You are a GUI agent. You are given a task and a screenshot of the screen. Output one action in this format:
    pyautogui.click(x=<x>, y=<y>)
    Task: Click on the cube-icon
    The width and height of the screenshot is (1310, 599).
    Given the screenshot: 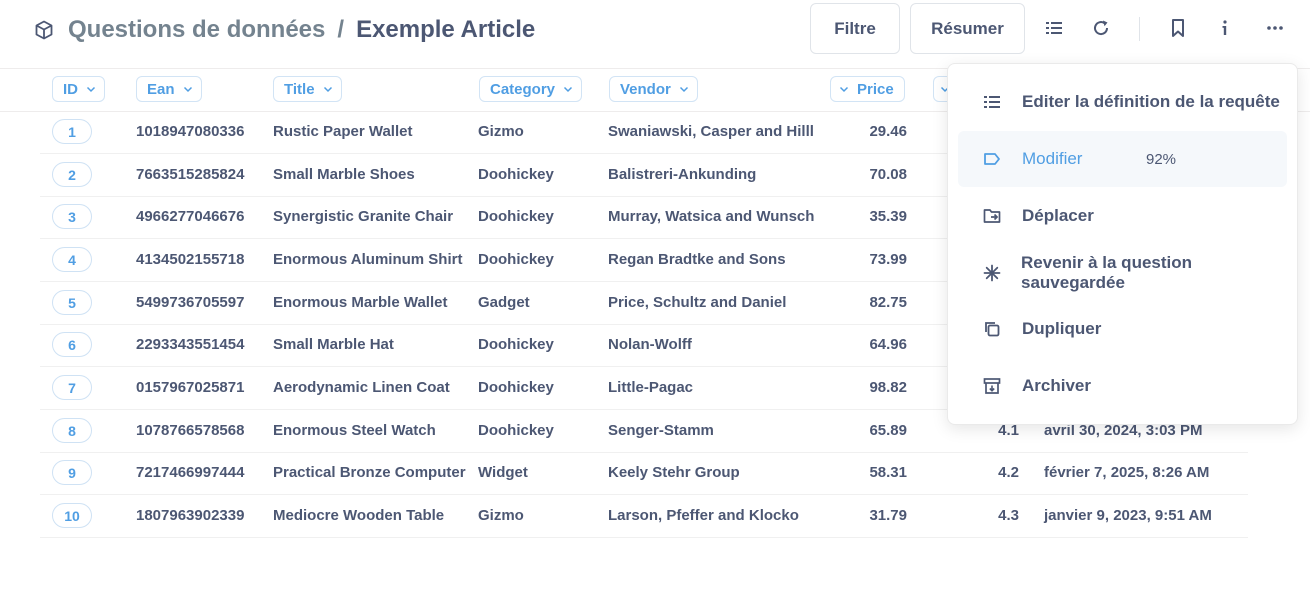 What is the action you would take?
    pyautogui.click(x=44, y=30)
    